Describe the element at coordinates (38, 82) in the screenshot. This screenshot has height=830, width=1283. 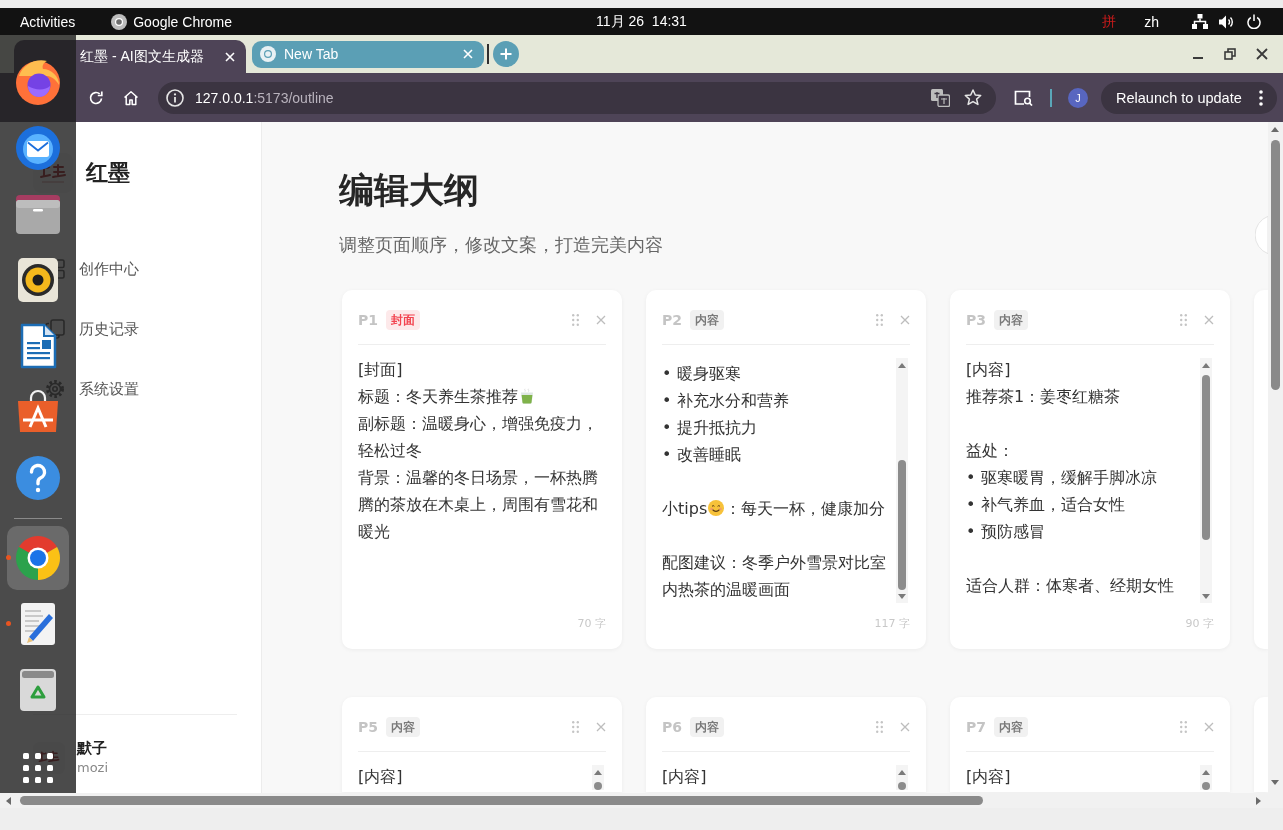
I see `firefox-icon` at that location.